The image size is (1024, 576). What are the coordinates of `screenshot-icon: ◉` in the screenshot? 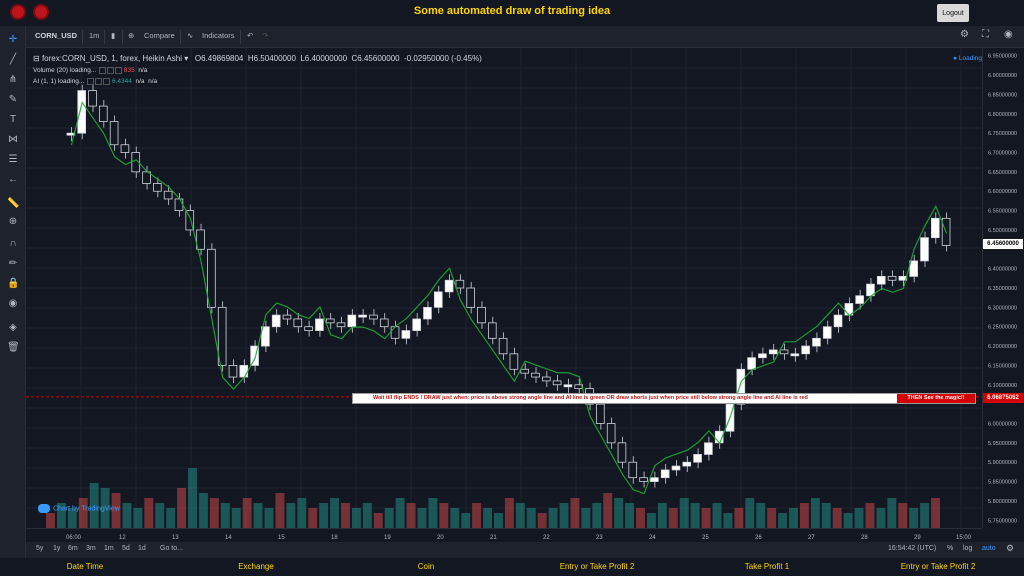 It's located at (1008, 34).